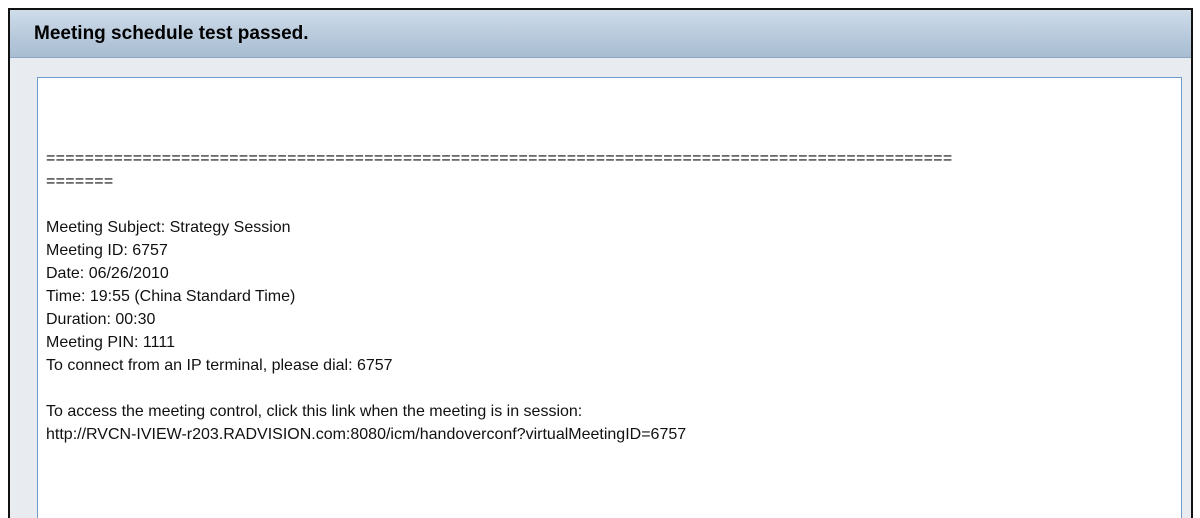 The image size is (1200, 518). I want to click on meeting-subject: Meeting Subject: Strategy Session, so click(168, 227).